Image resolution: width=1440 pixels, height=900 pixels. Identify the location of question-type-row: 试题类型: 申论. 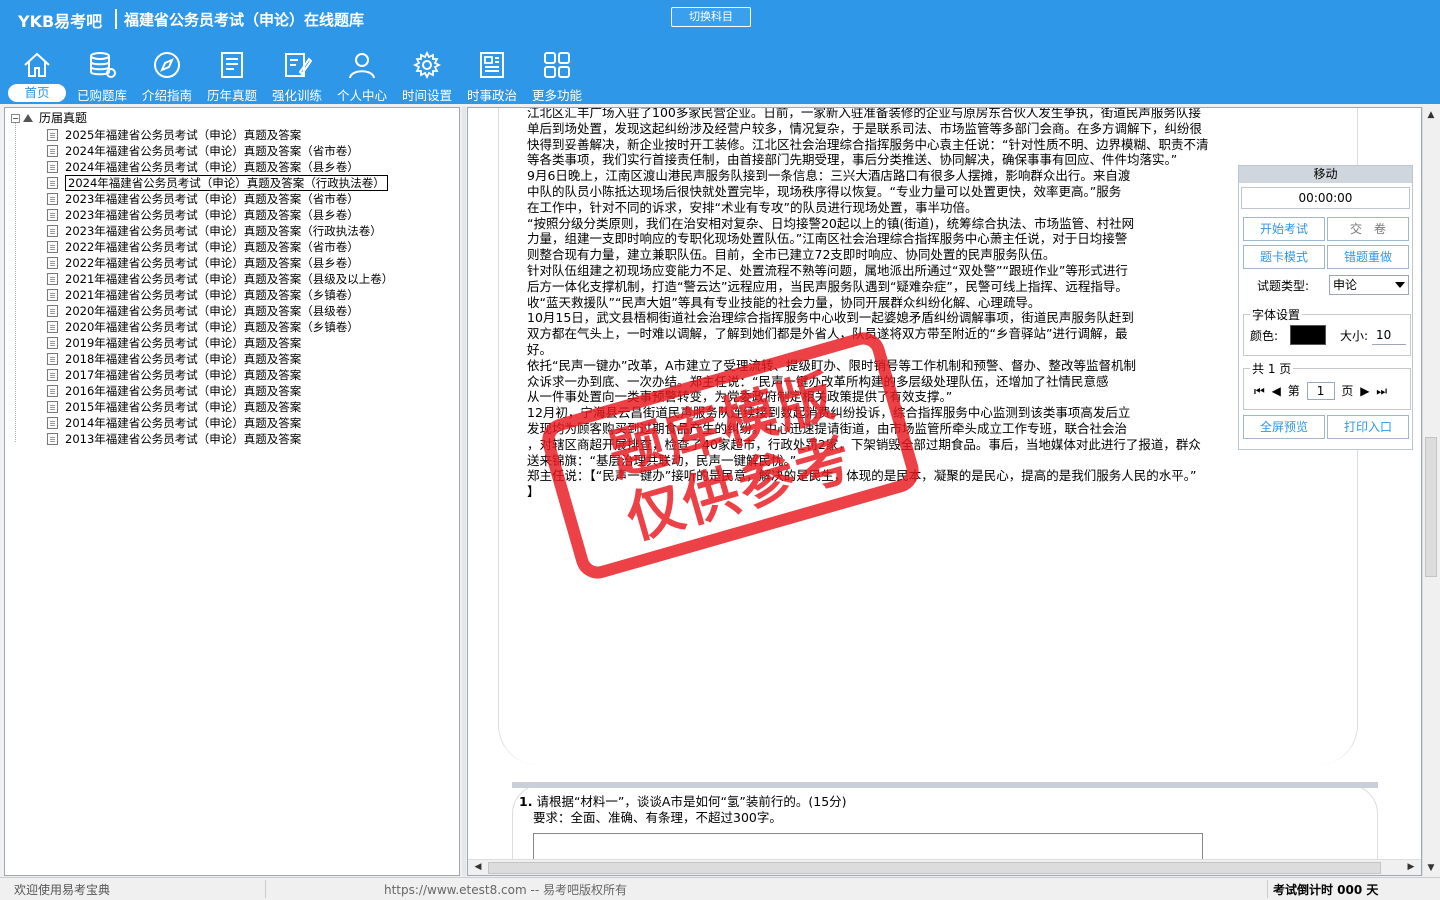
(1326, 285).